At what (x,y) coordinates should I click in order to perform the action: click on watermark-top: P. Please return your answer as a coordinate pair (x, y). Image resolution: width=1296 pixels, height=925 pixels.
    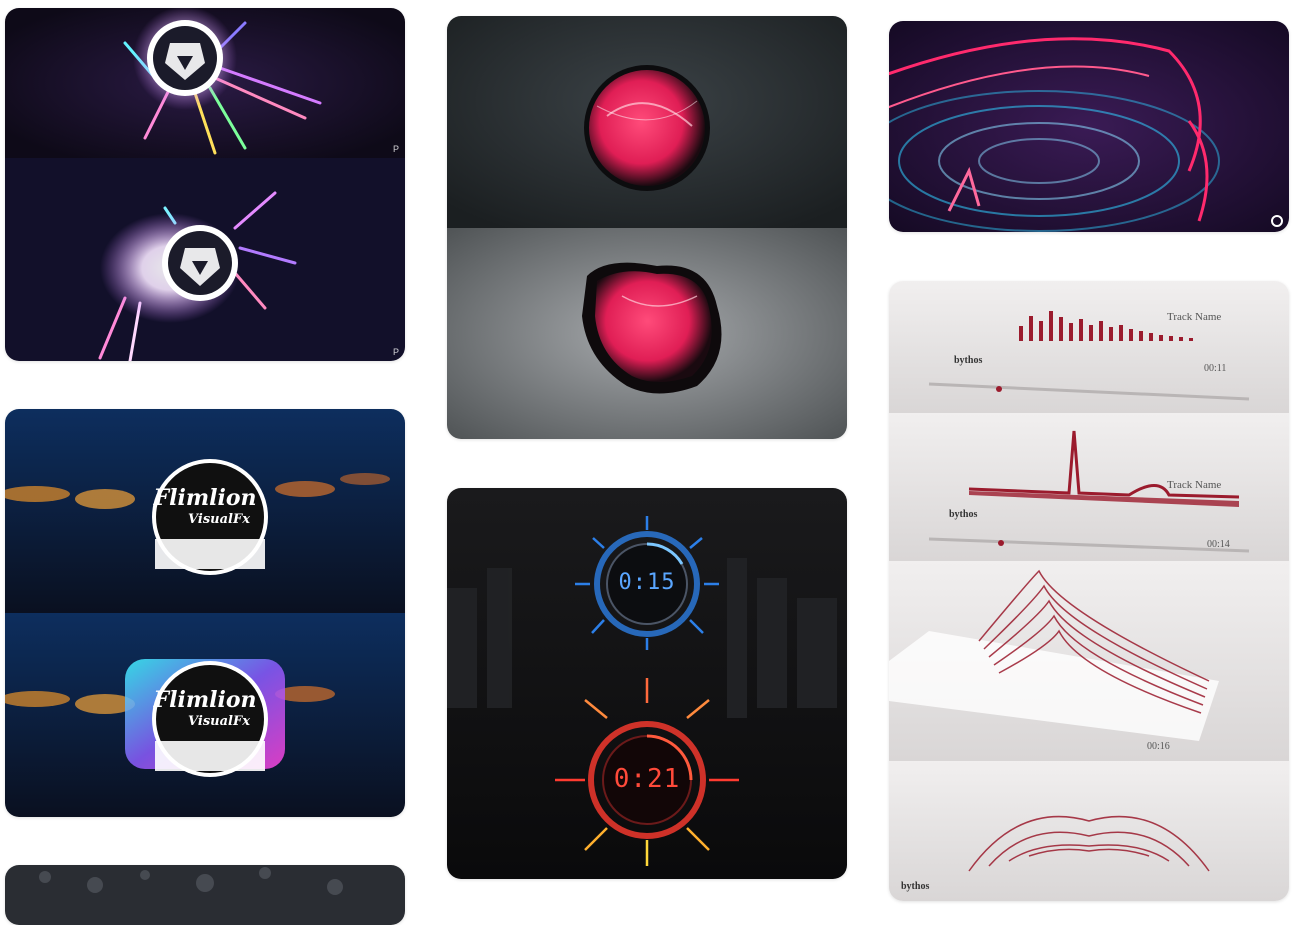
    Looking at the image, I should click on (395, 149).